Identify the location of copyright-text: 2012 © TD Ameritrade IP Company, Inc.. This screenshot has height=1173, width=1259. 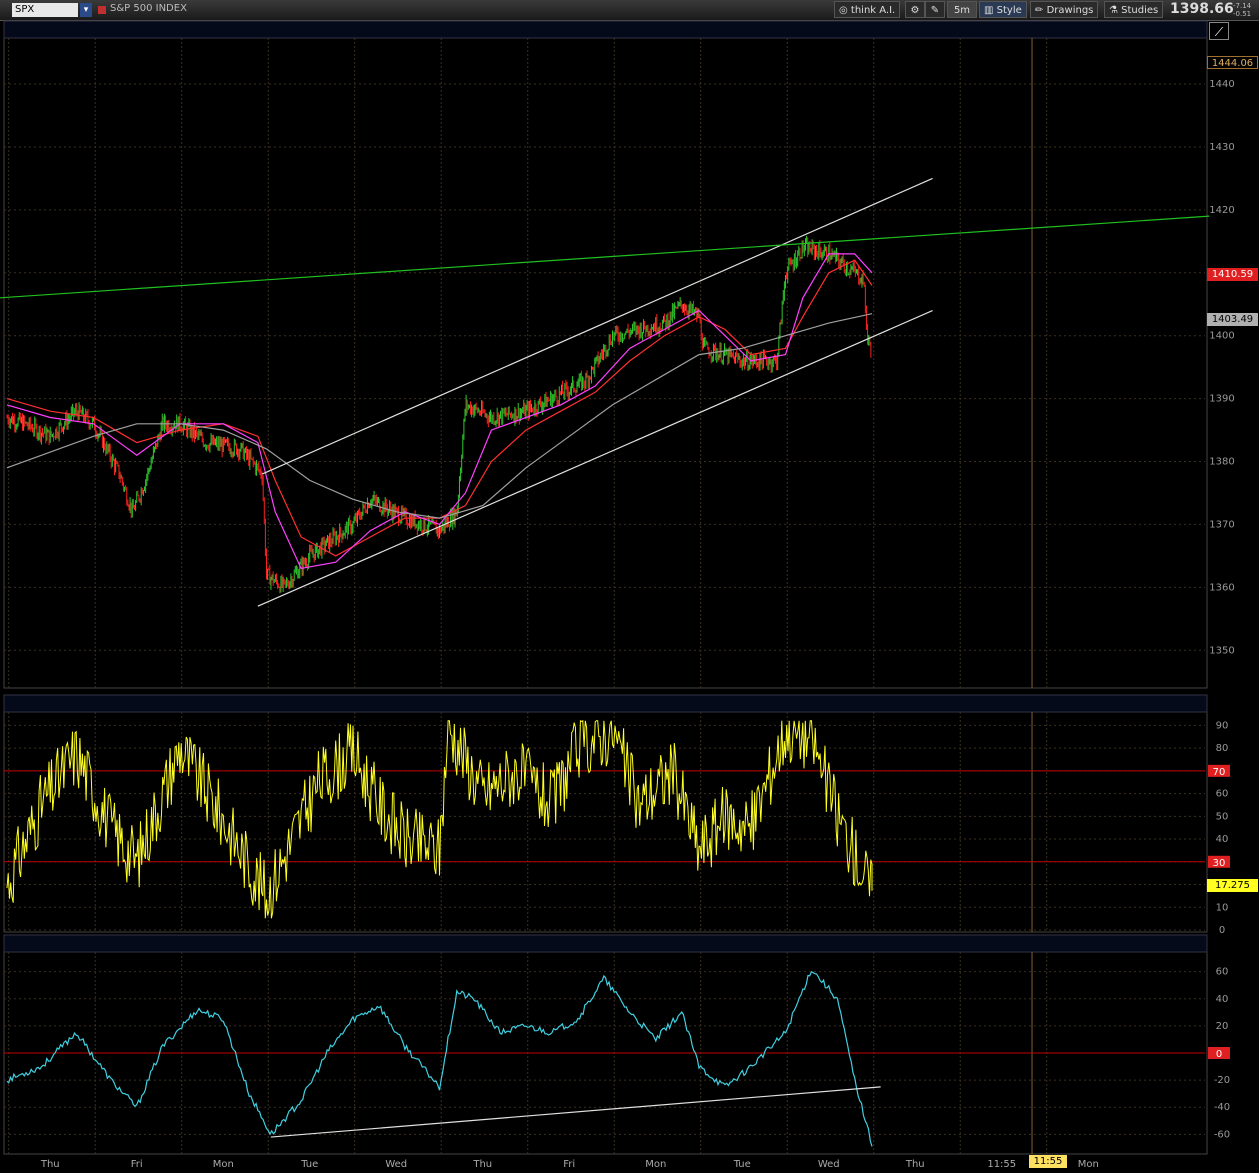
(101, 49).